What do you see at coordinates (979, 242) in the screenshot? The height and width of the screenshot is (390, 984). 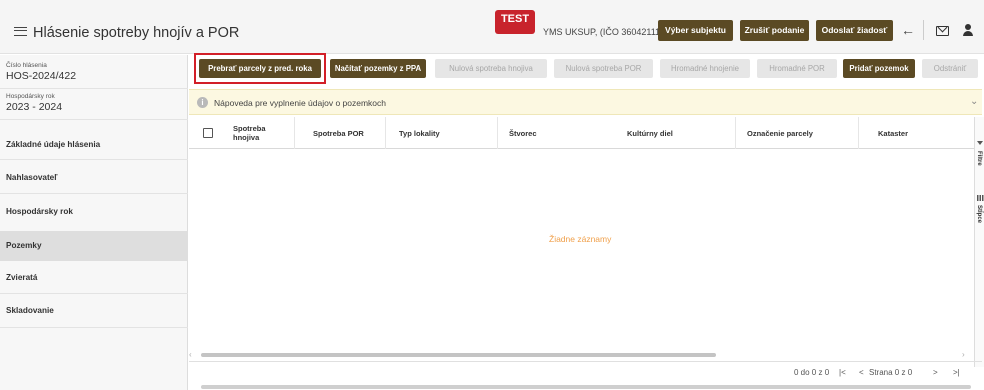 I see `grid-side-panel: Filtre Stĺpce` at bounding box center [979, 242].